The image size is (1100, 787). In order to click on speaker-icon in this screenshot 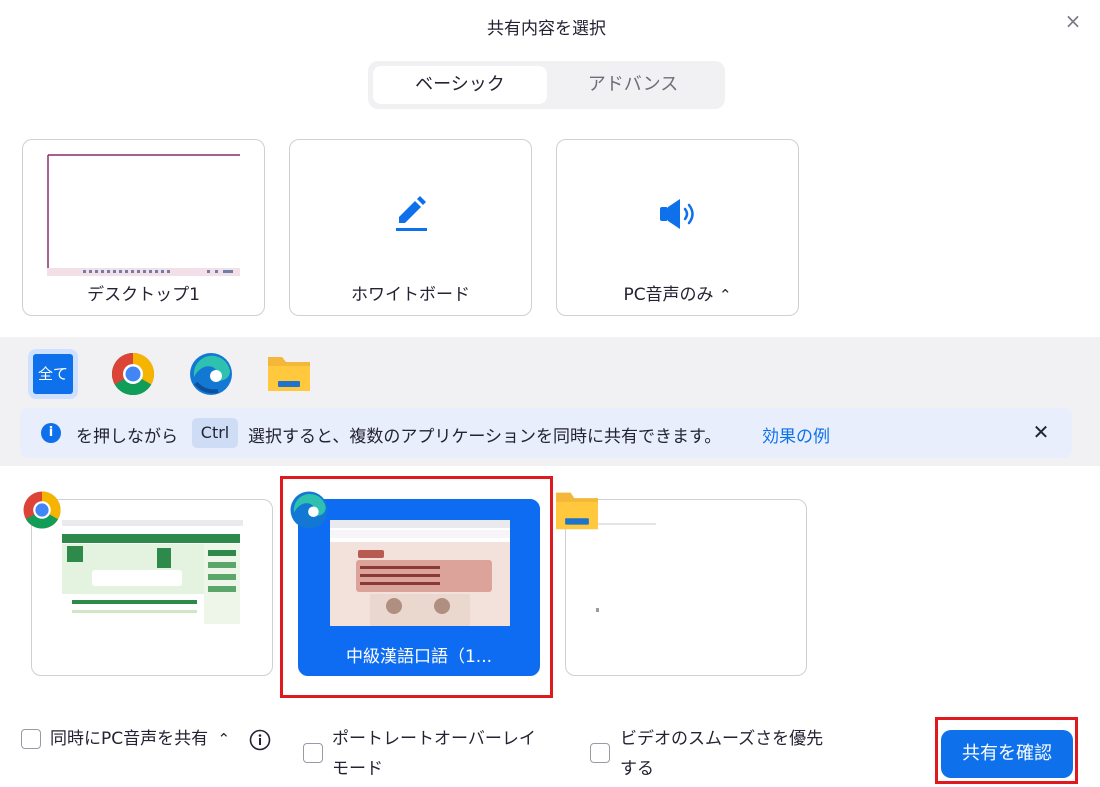, I will do `click(677, 214)`.